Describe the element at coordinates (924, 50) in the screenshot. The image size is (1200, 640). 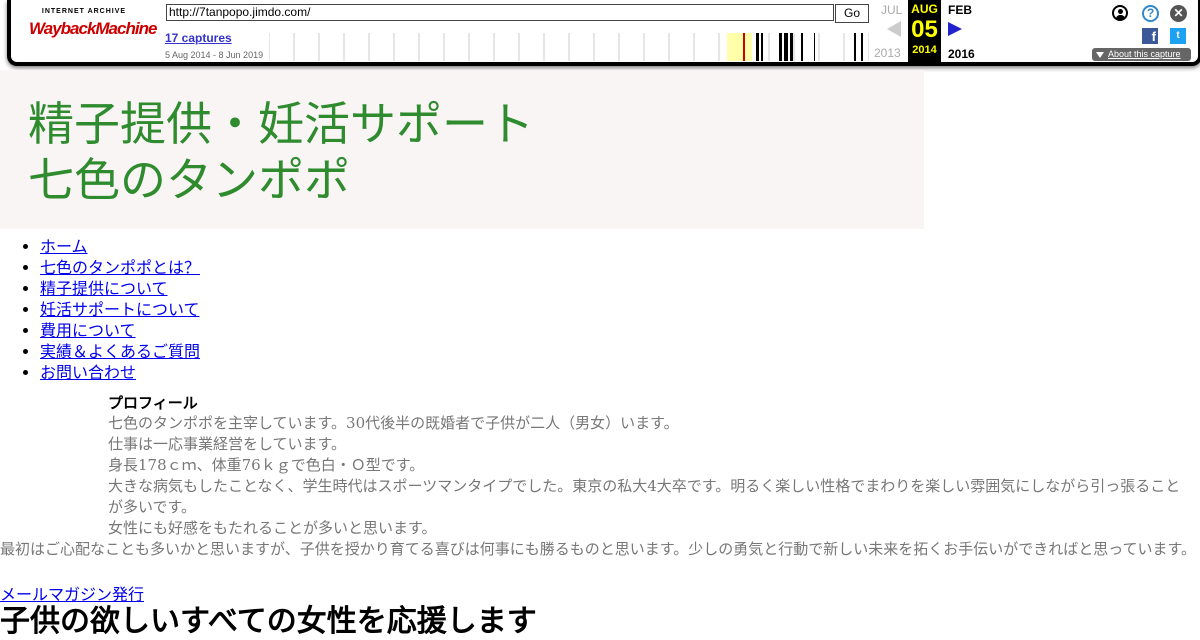
I see `current-year: 2014` at that location.